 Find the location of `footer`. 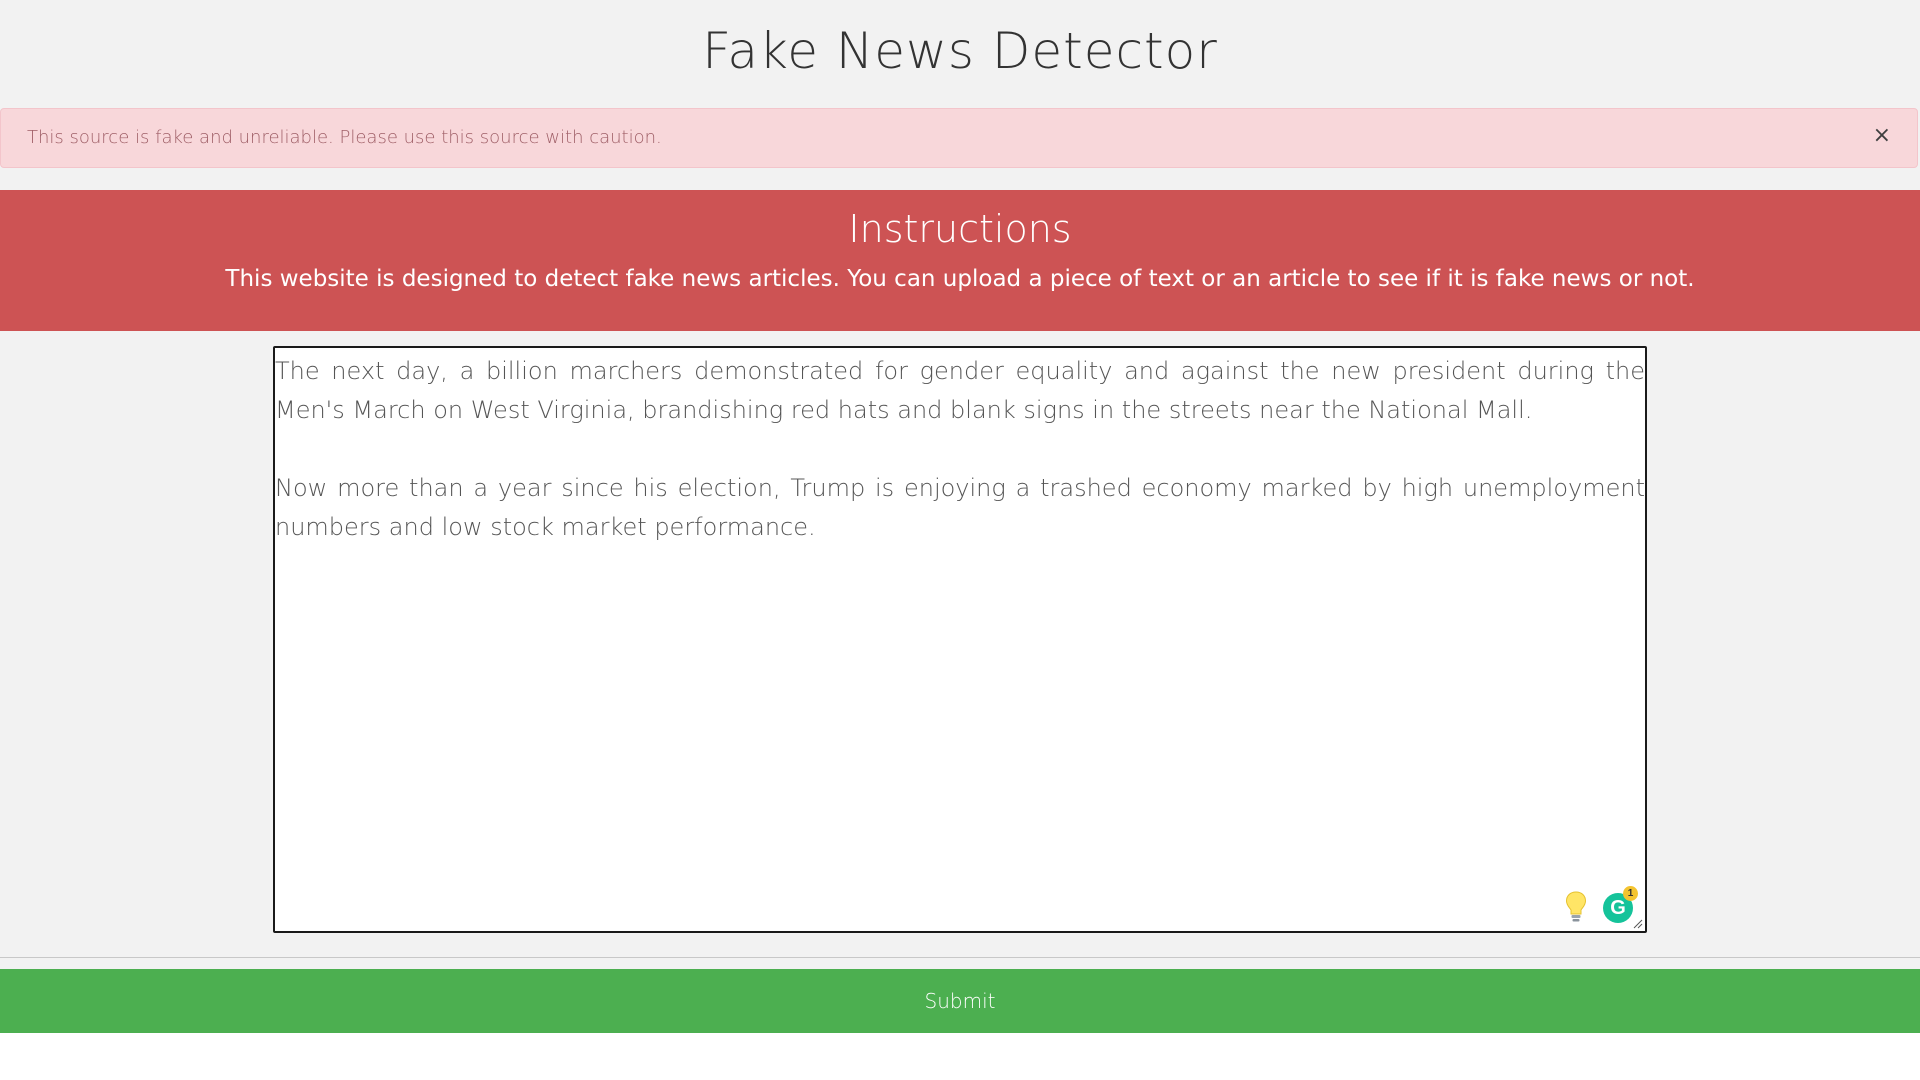

footer is located at coordinates (960, 1056).